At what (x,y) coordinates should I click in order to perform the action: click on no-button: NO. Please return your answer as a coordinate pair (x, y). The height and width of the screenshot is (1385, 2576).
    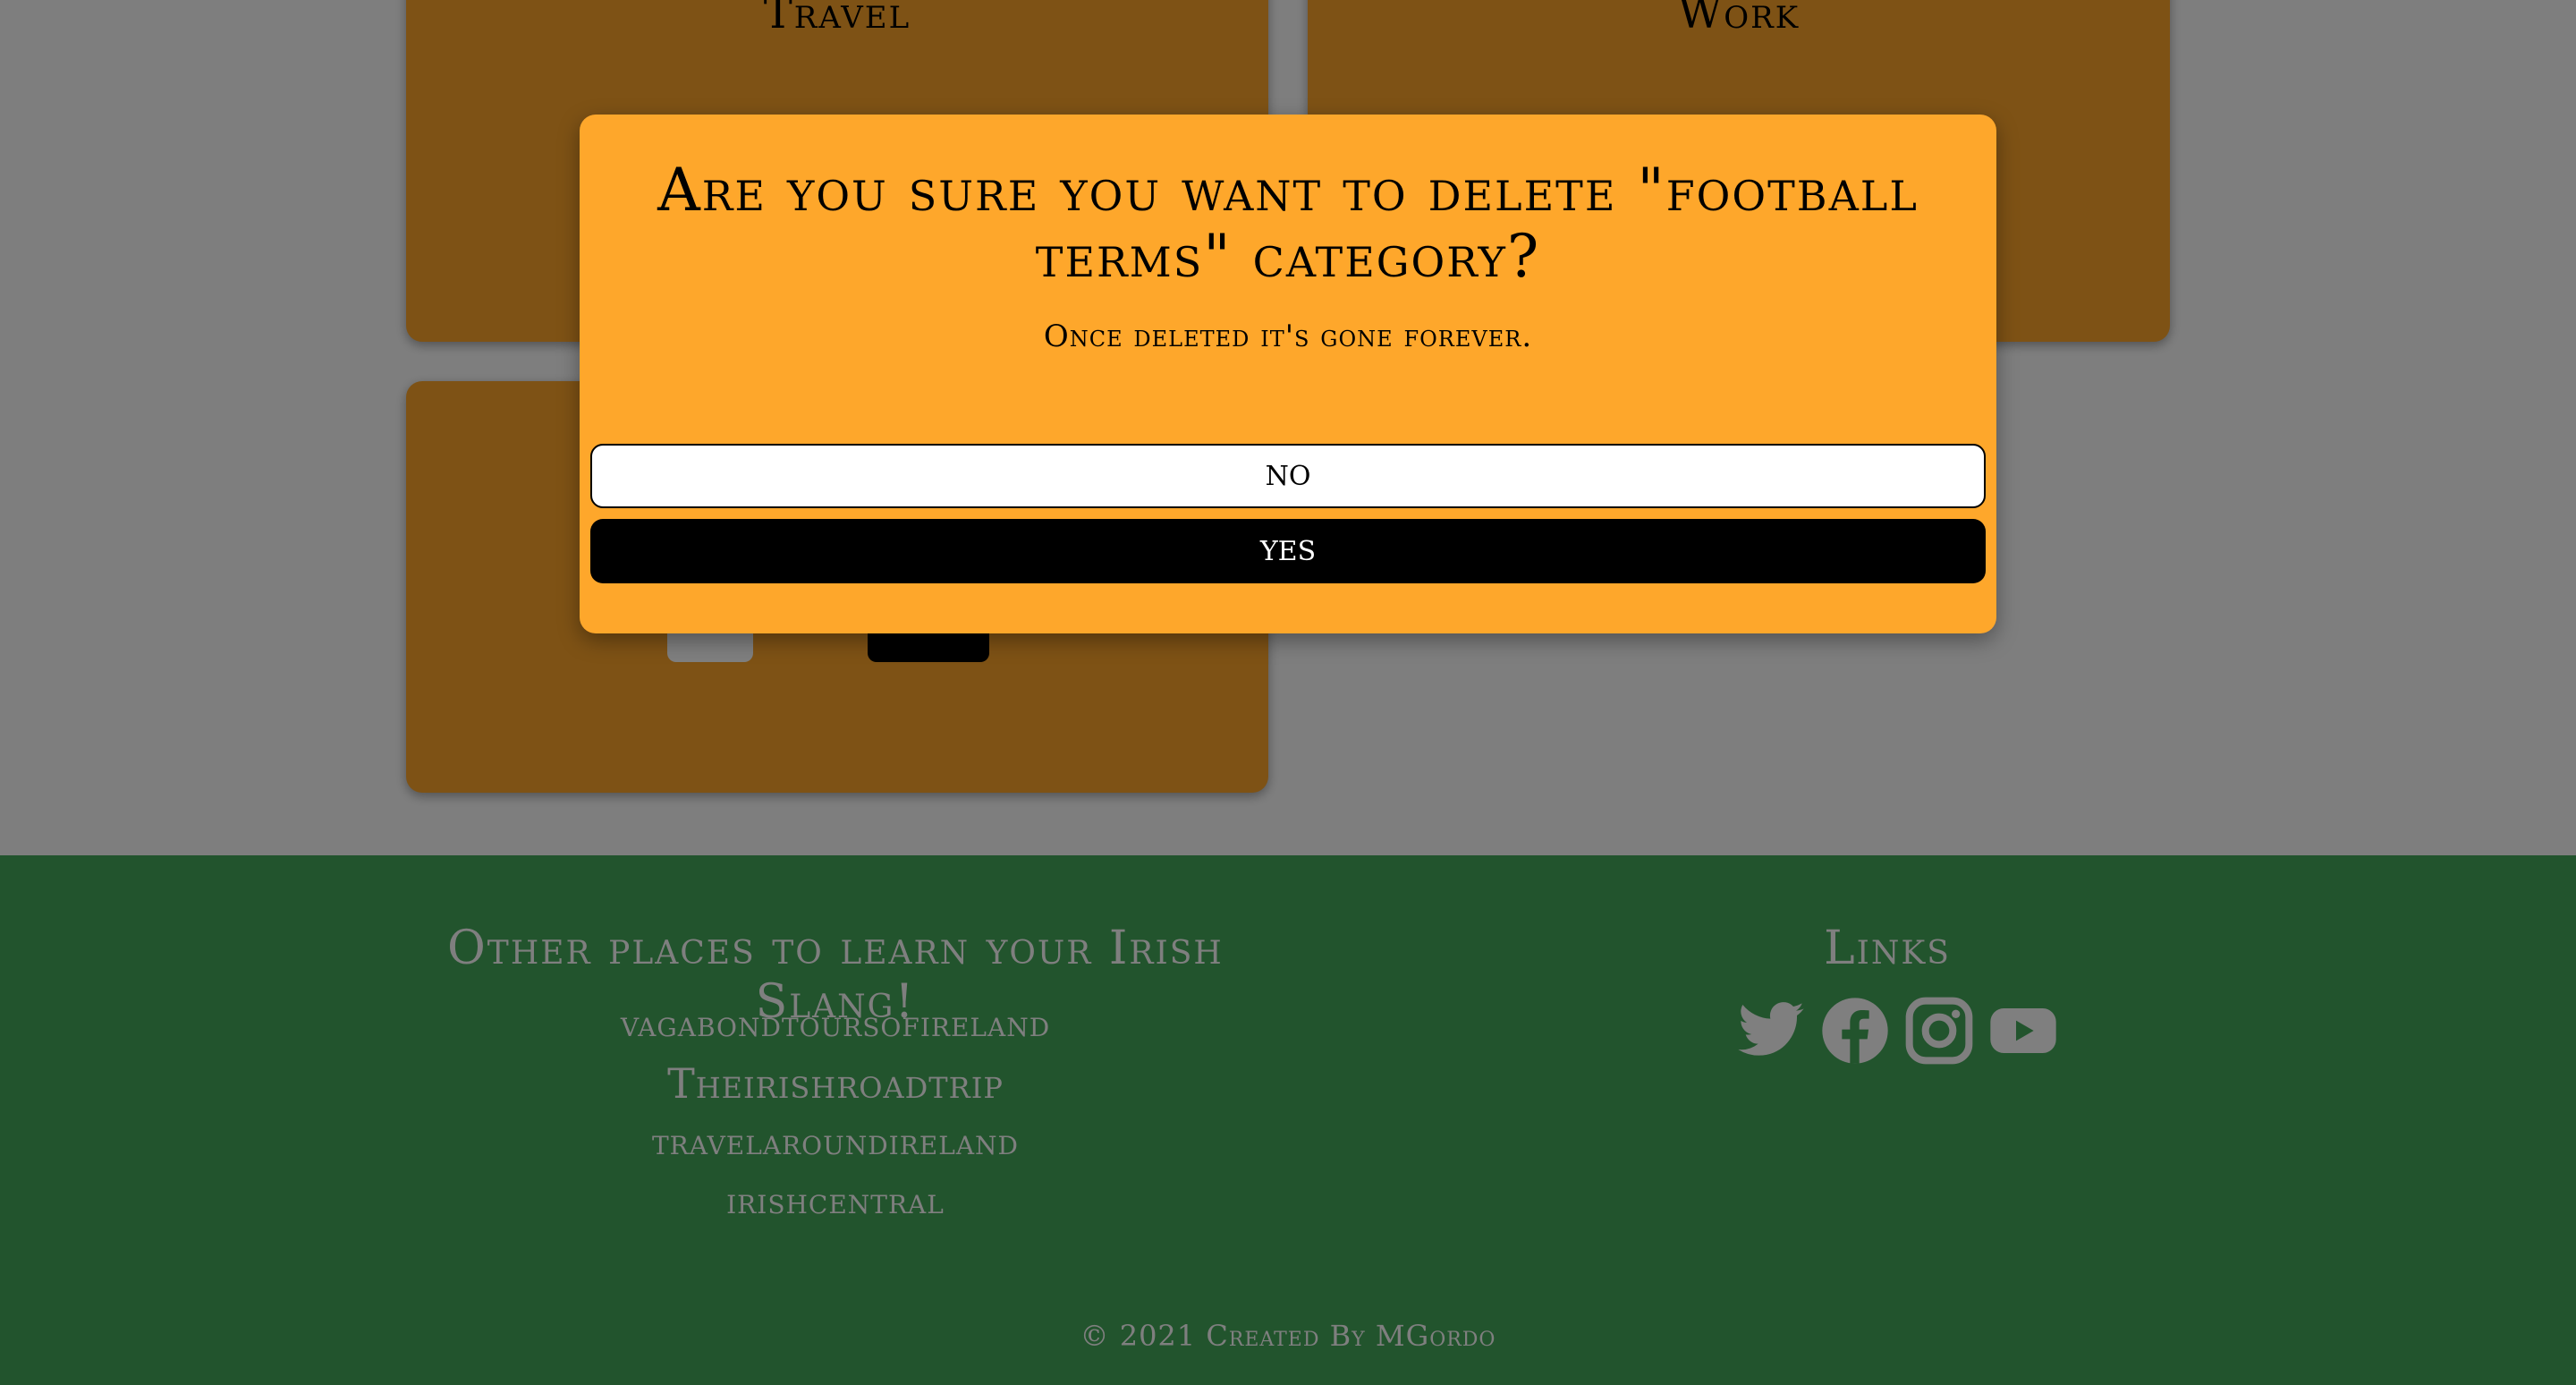
    Looking at the image, I should click on (1288, 476).